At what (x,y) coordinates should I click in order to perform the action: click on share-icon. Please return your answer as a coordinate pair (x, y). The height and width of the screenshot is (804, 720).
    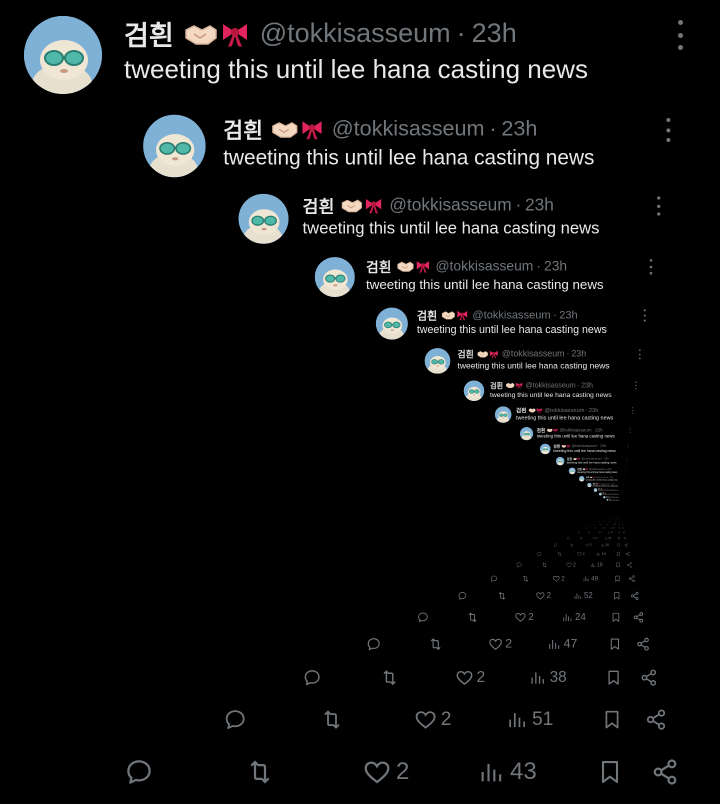
    Looking at the image, I should click on (665, 772).